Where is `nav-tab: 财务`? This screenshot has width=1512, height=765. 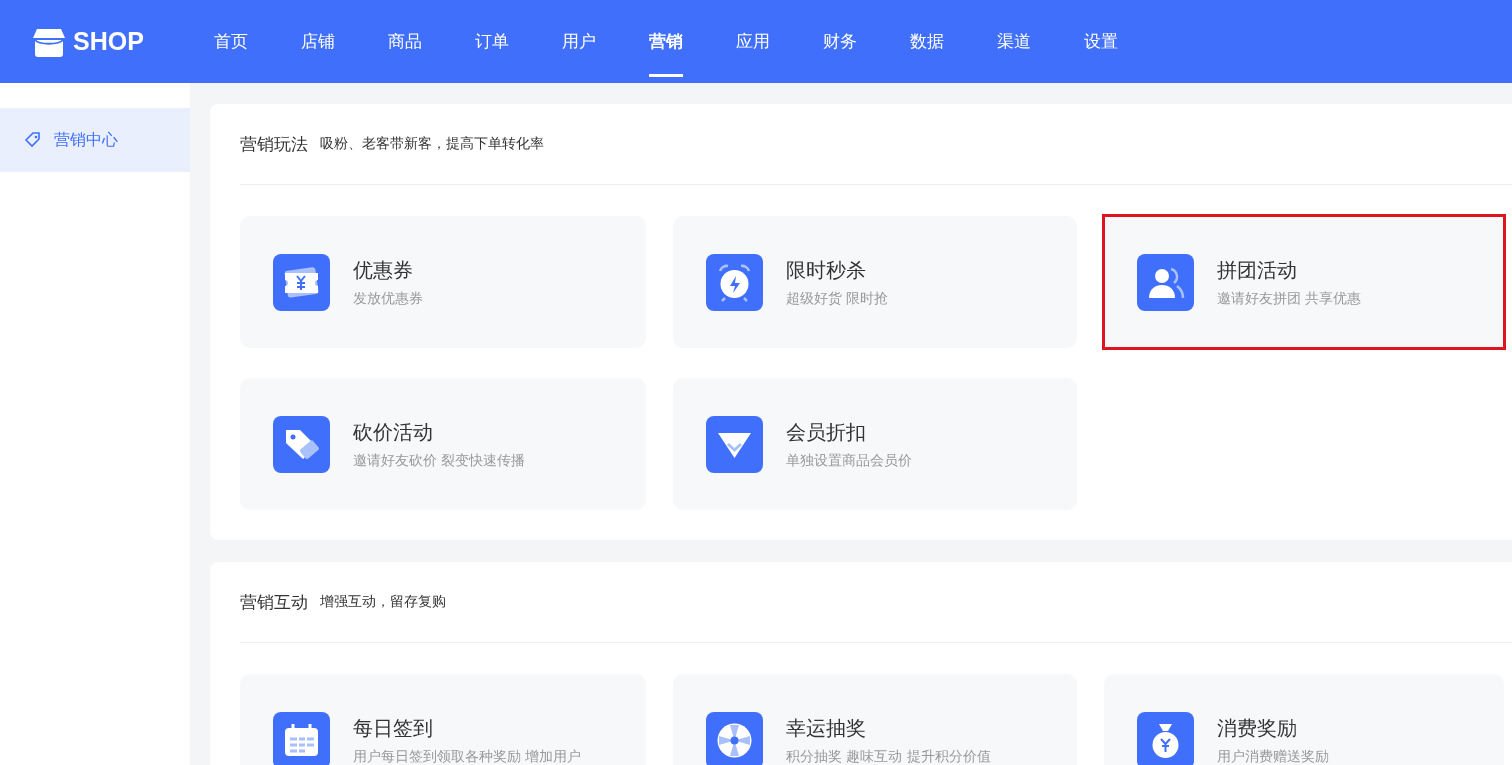 nav-tab: 财务 is located at coordinates (840, 41).